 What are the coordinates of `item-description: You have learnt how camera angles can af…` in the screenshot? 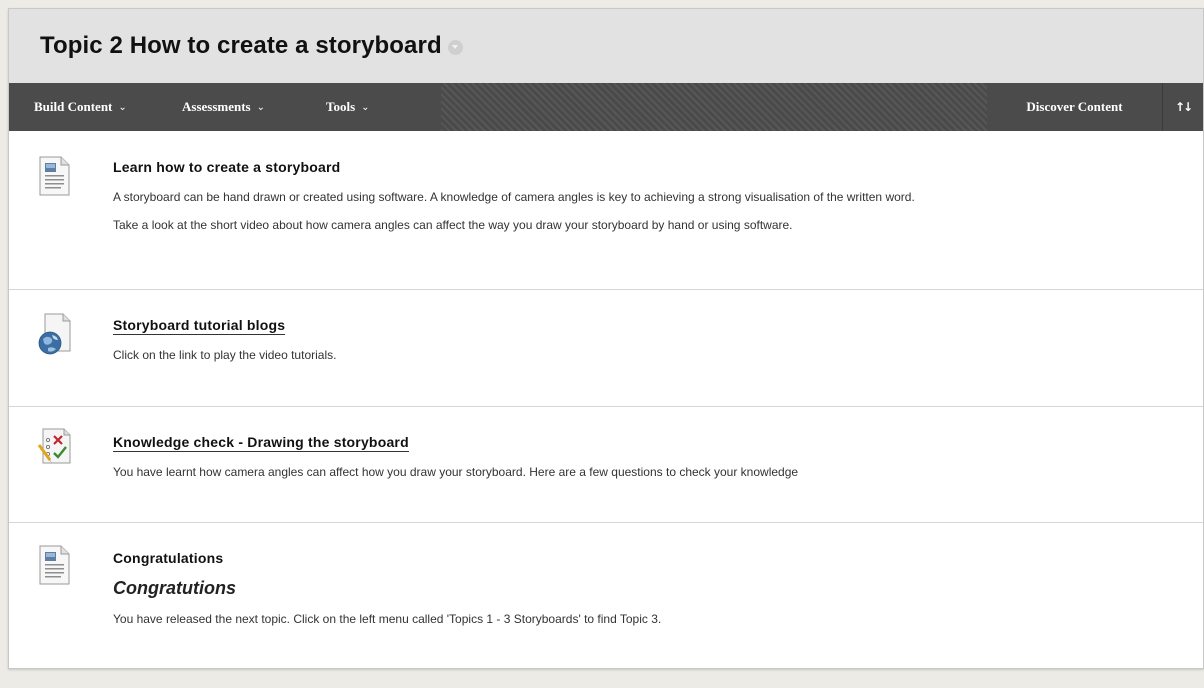 It's located at (456, 472).